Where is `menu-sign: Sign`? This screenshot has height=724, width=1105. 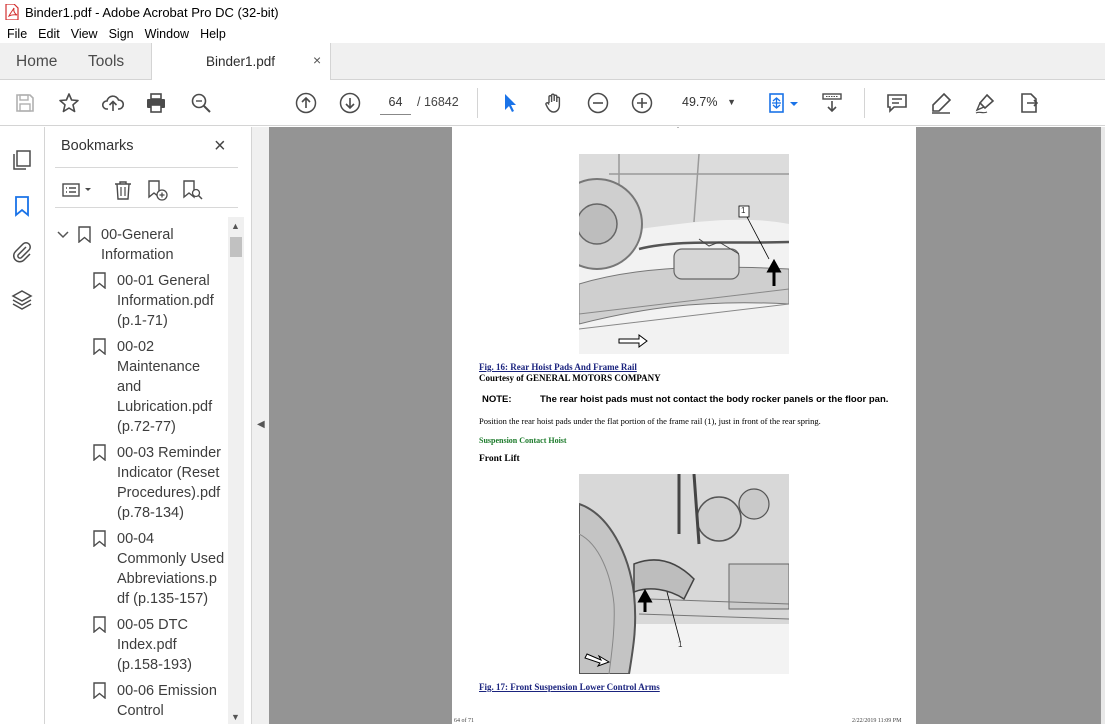 menu-sign: Sign is located at coordinates (121, 34).